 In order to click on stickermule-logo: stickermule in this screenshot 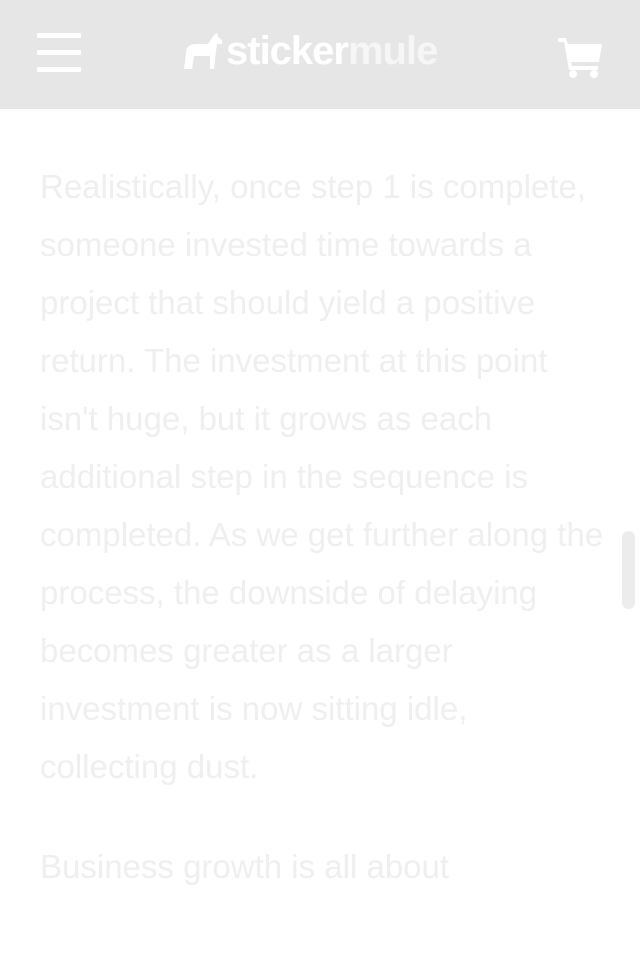, I will do `click(309, 51)`.